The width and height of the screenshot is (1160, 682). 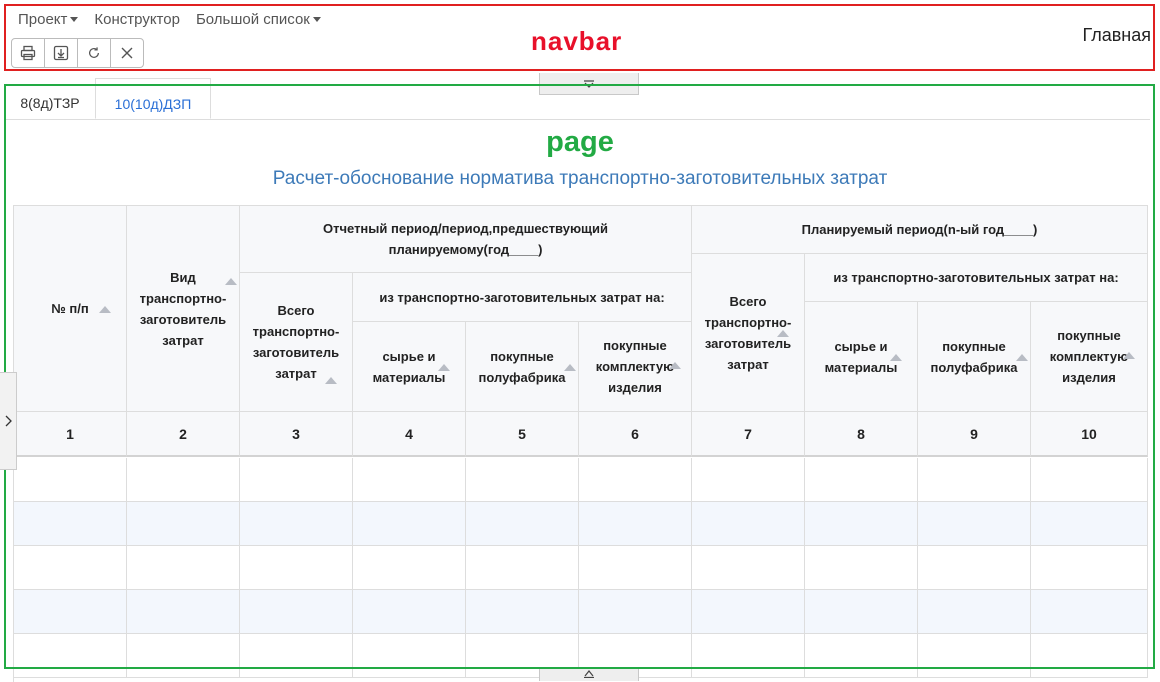 I want to click on column-number: 4, so click(x=409, y=434).